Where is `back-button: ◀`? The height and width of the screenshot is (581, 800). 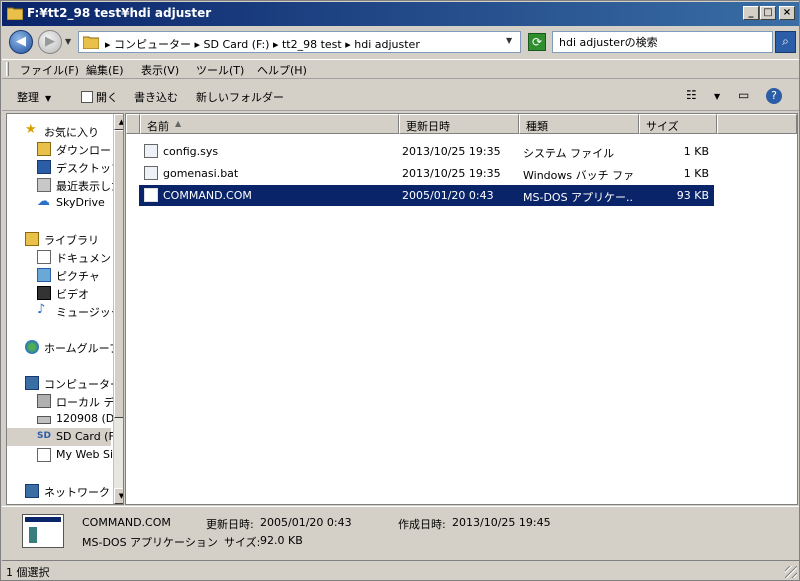
back-button: ◀ is located at coordinates (21, 42).